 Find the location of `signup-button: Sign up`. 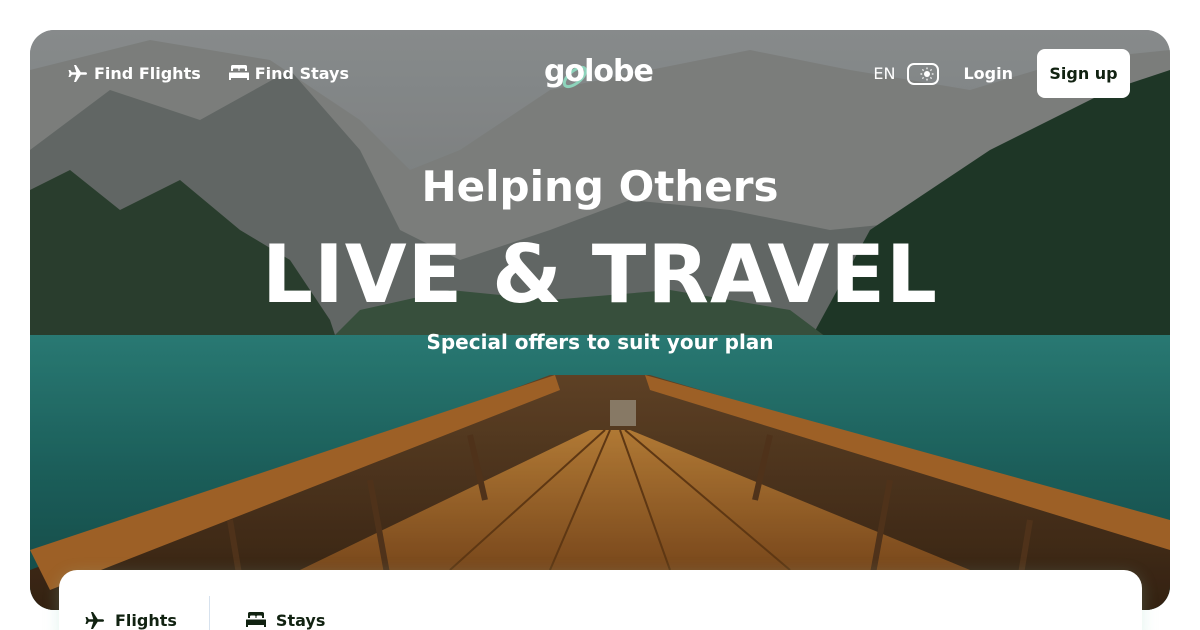

signup-button: Sign up is located at coordinates (1083, 73).